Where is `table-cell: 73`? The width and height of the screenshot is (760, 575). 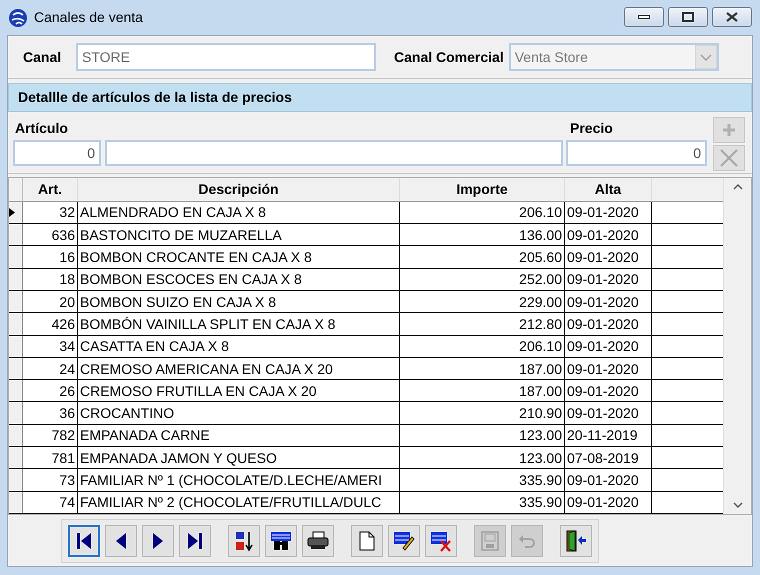
table-cell: 73 is located at coordinates (50, 480).